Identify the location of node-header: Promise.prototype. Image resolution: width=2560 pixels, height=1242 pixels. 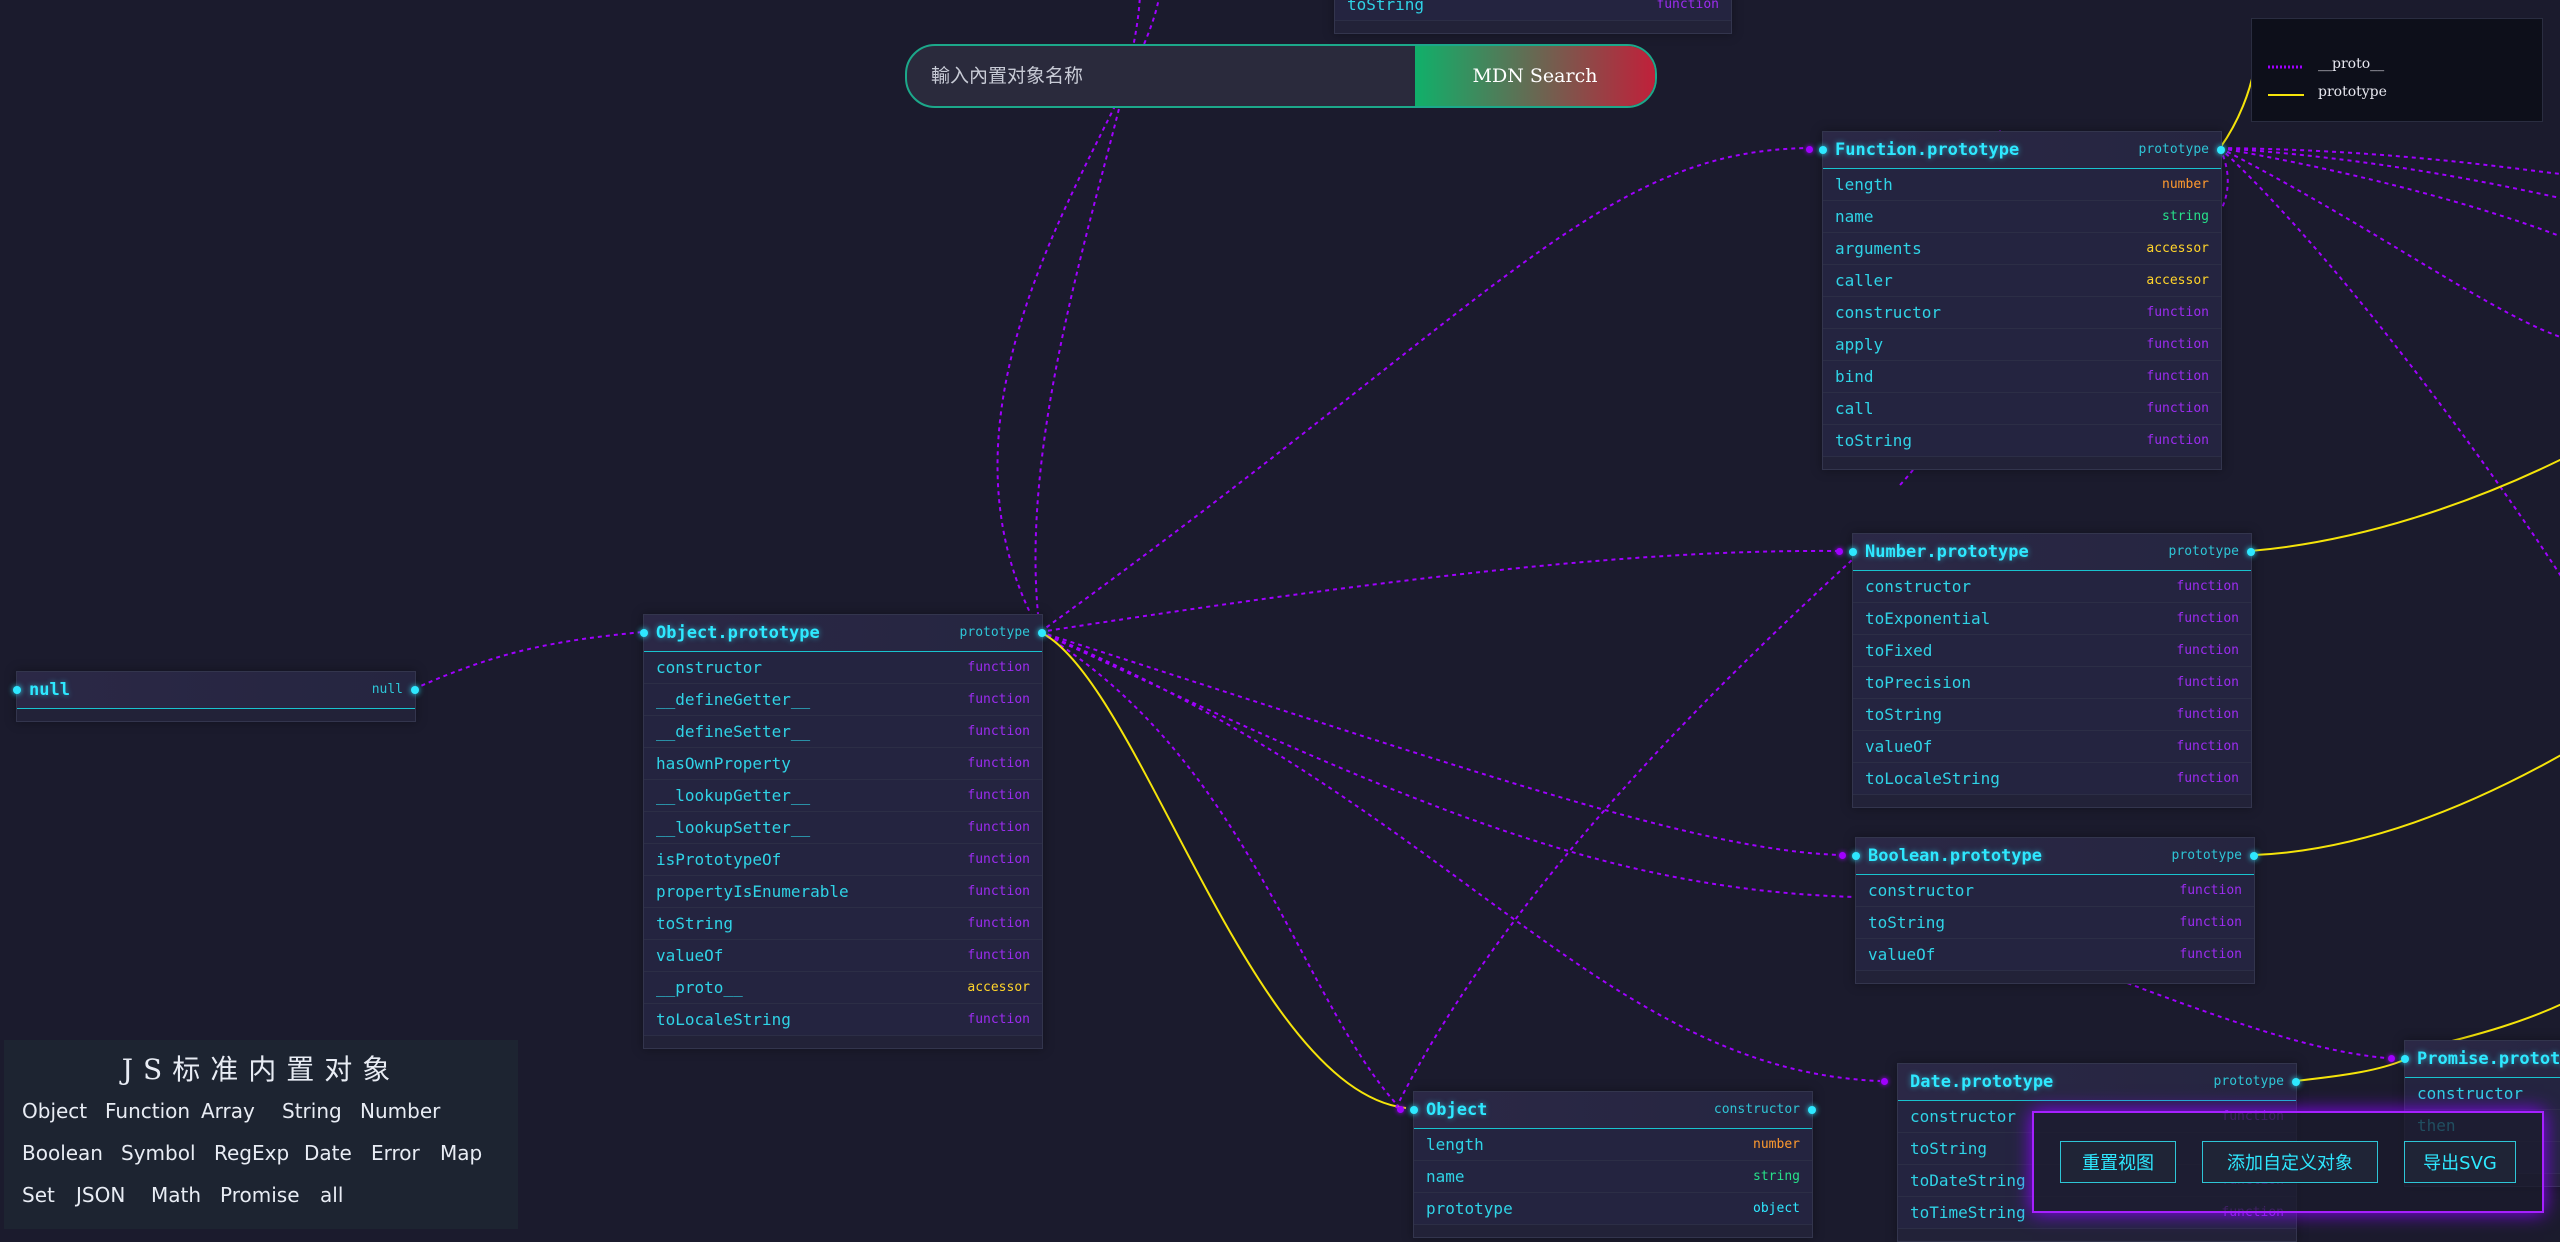
(2474, 1059).